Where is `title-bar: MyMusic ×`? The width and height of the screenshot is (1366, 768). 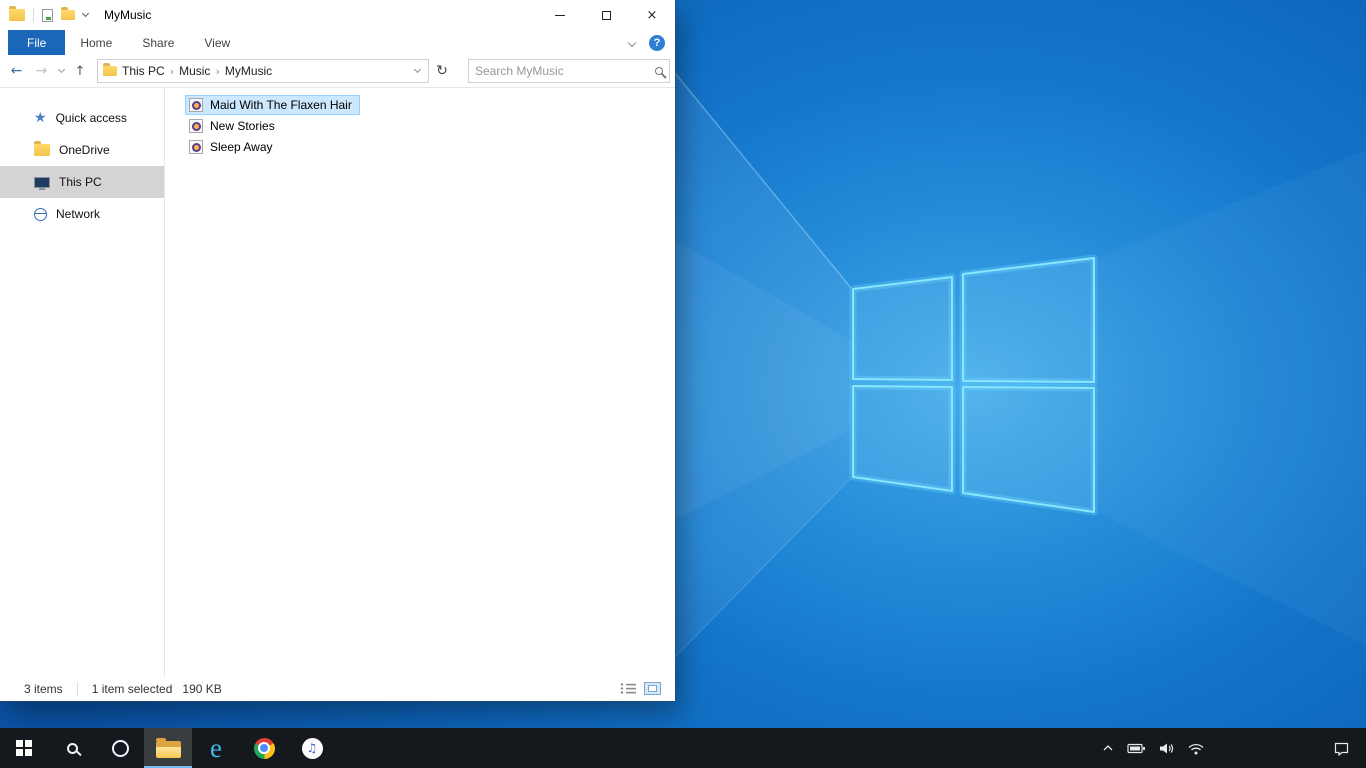 title-bar: MyMusic × is located at coordinates (337, 15).